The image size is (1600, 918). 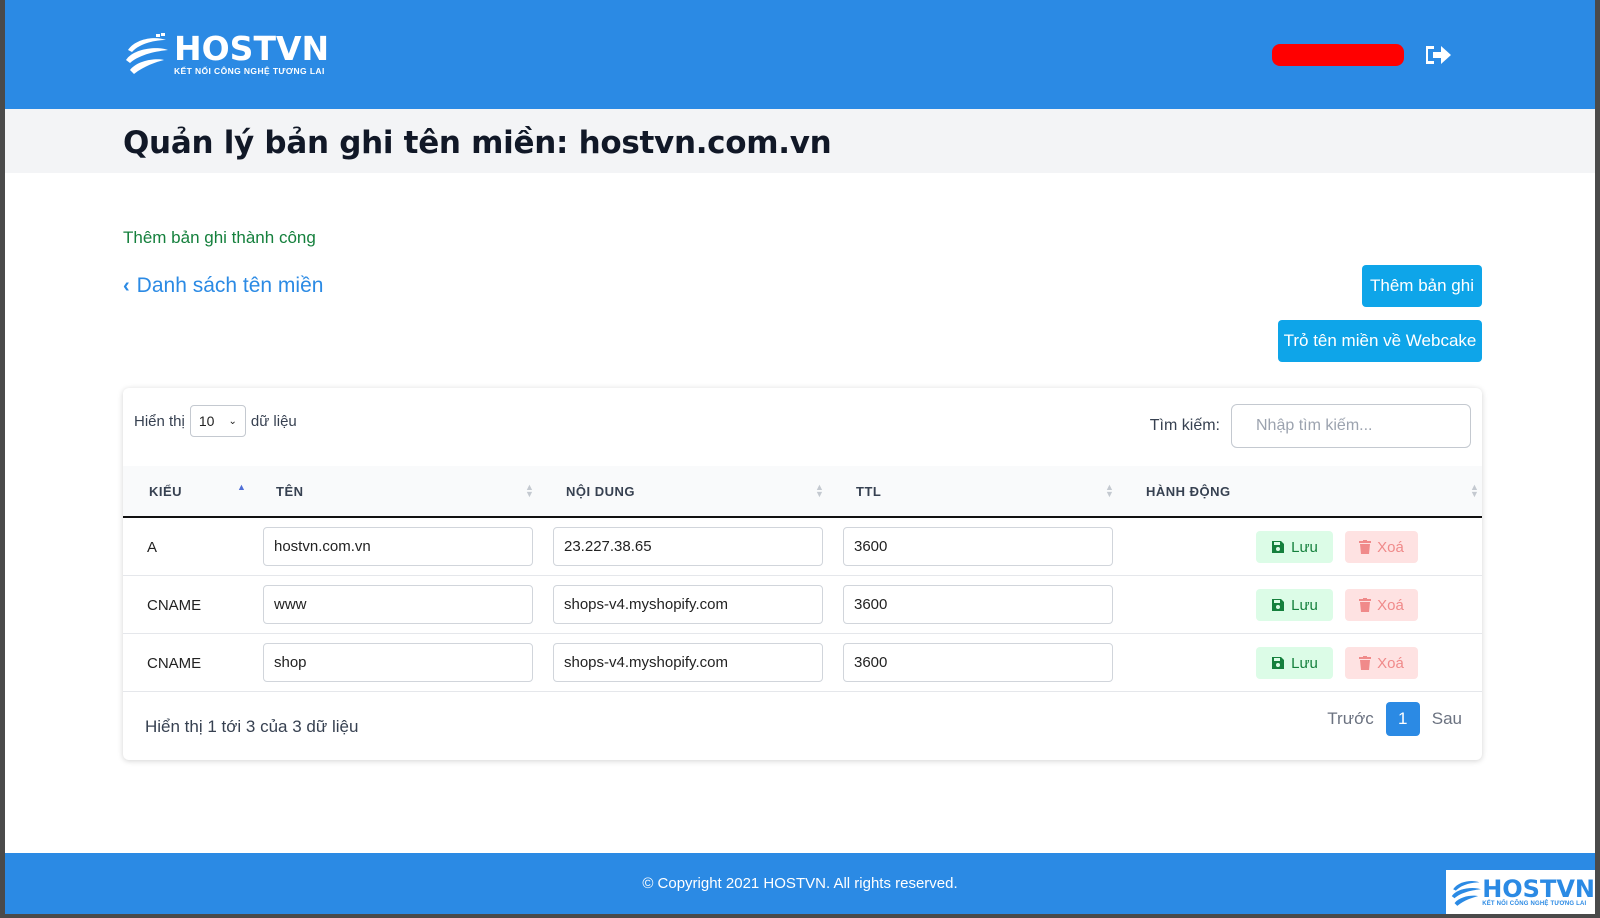 I want to click on column-header-content: NỘI DUNG, so click(x=600, y=491).